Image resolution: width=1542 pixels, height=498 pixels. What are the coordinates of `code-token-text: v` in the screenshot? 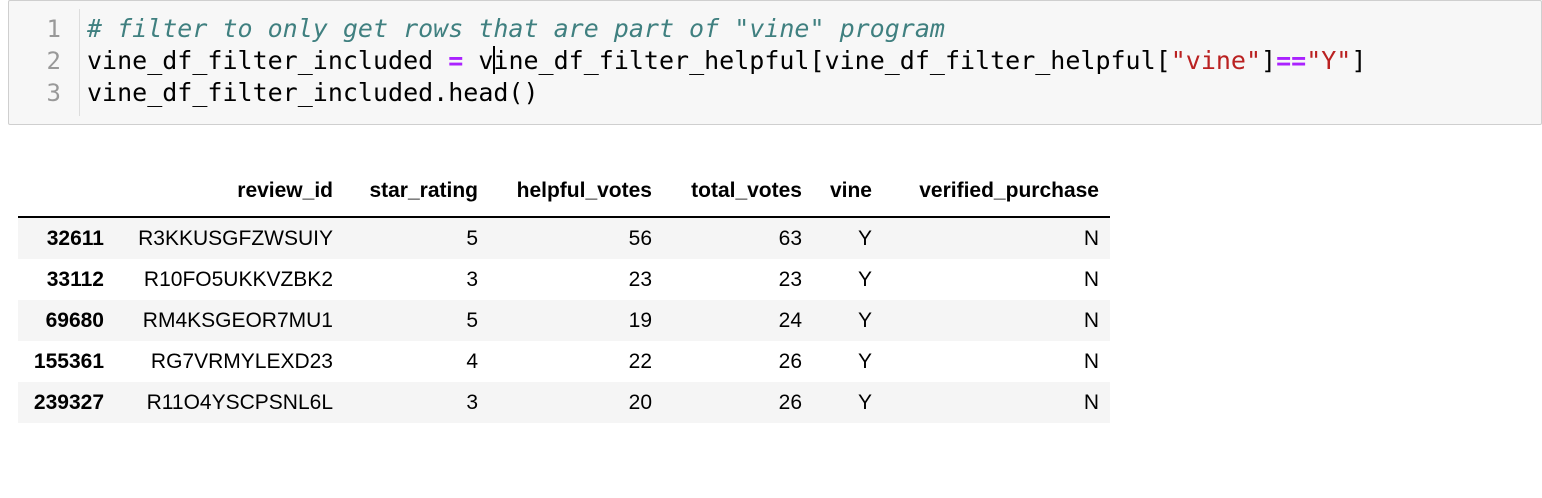 It's located at (478, 60).